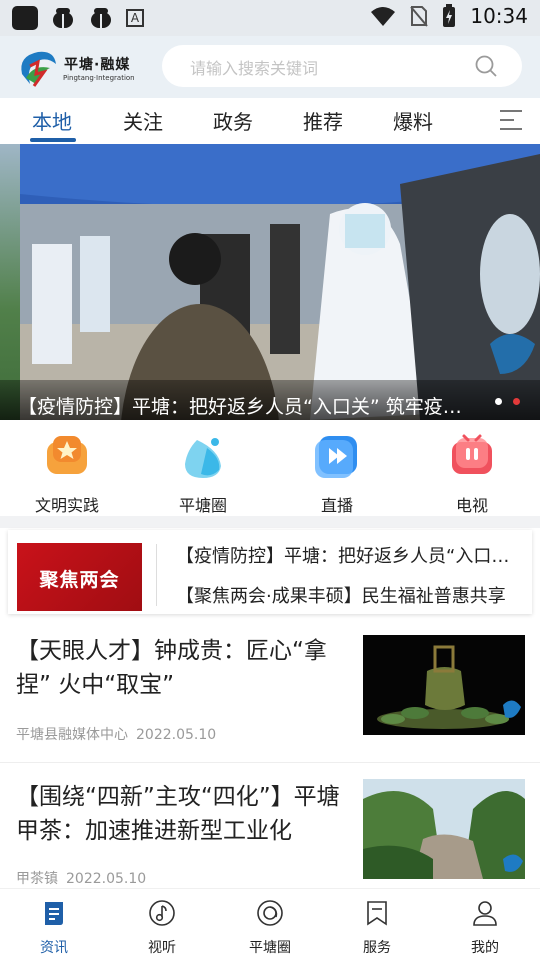 The image size is (540, 960). Describe the element at coordinates (52, 120) in the screenshot. I see `tab-local: 本地` at that location.